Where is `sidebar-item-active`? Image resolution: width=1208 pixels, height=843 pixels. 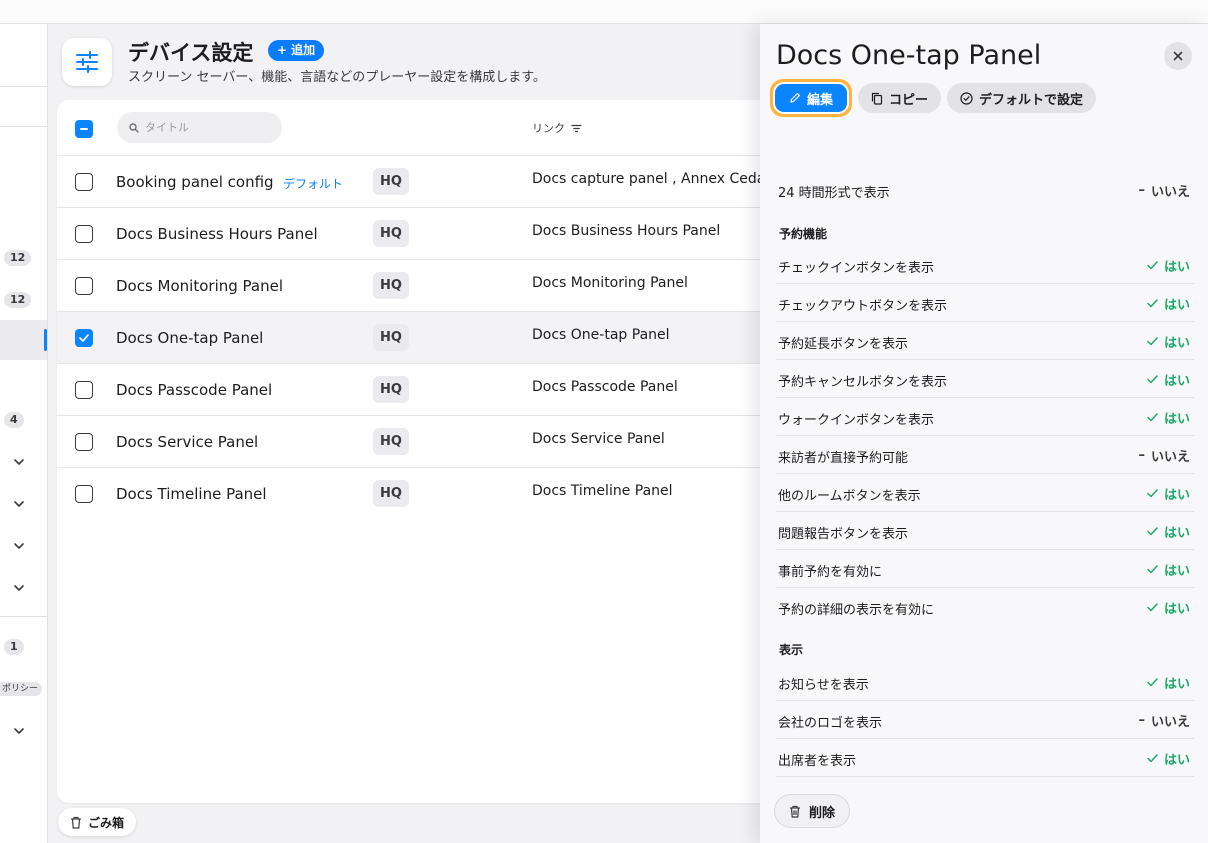
sidebar-item-active is located at coordinates (23, 340).